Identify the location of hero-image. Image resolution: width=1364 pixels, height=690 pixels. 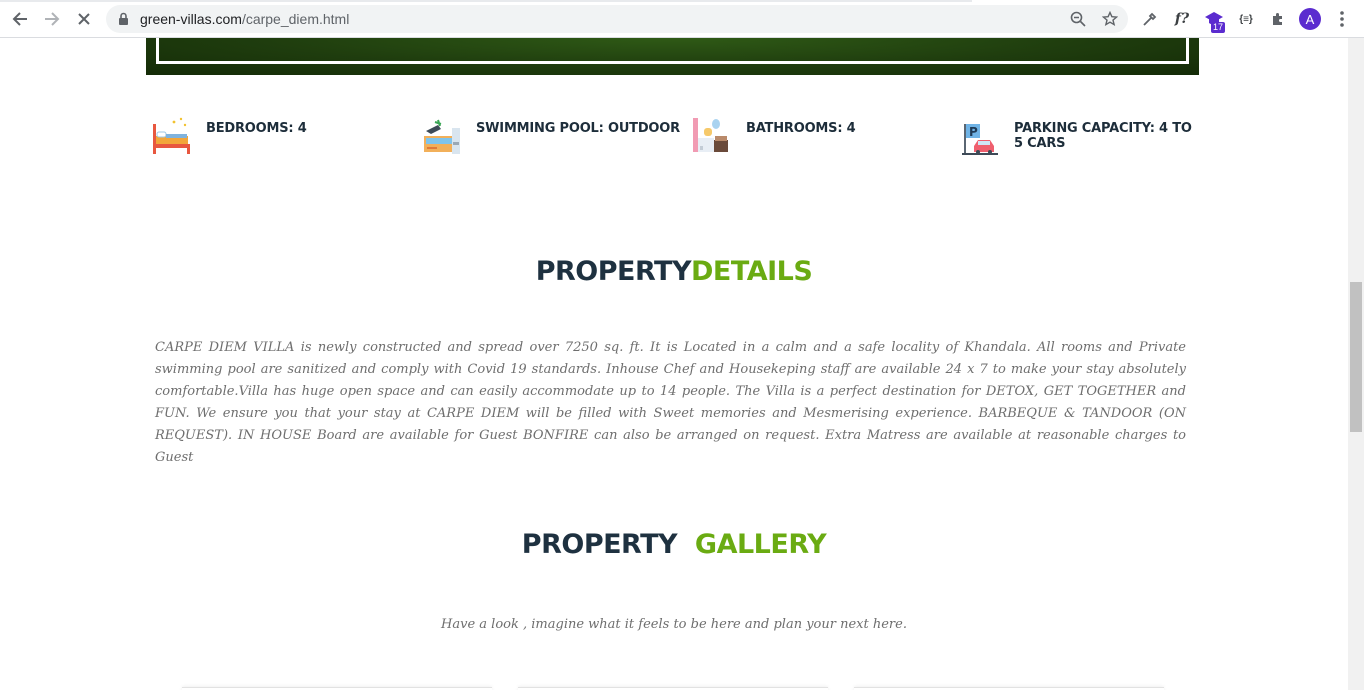
(672, 56).